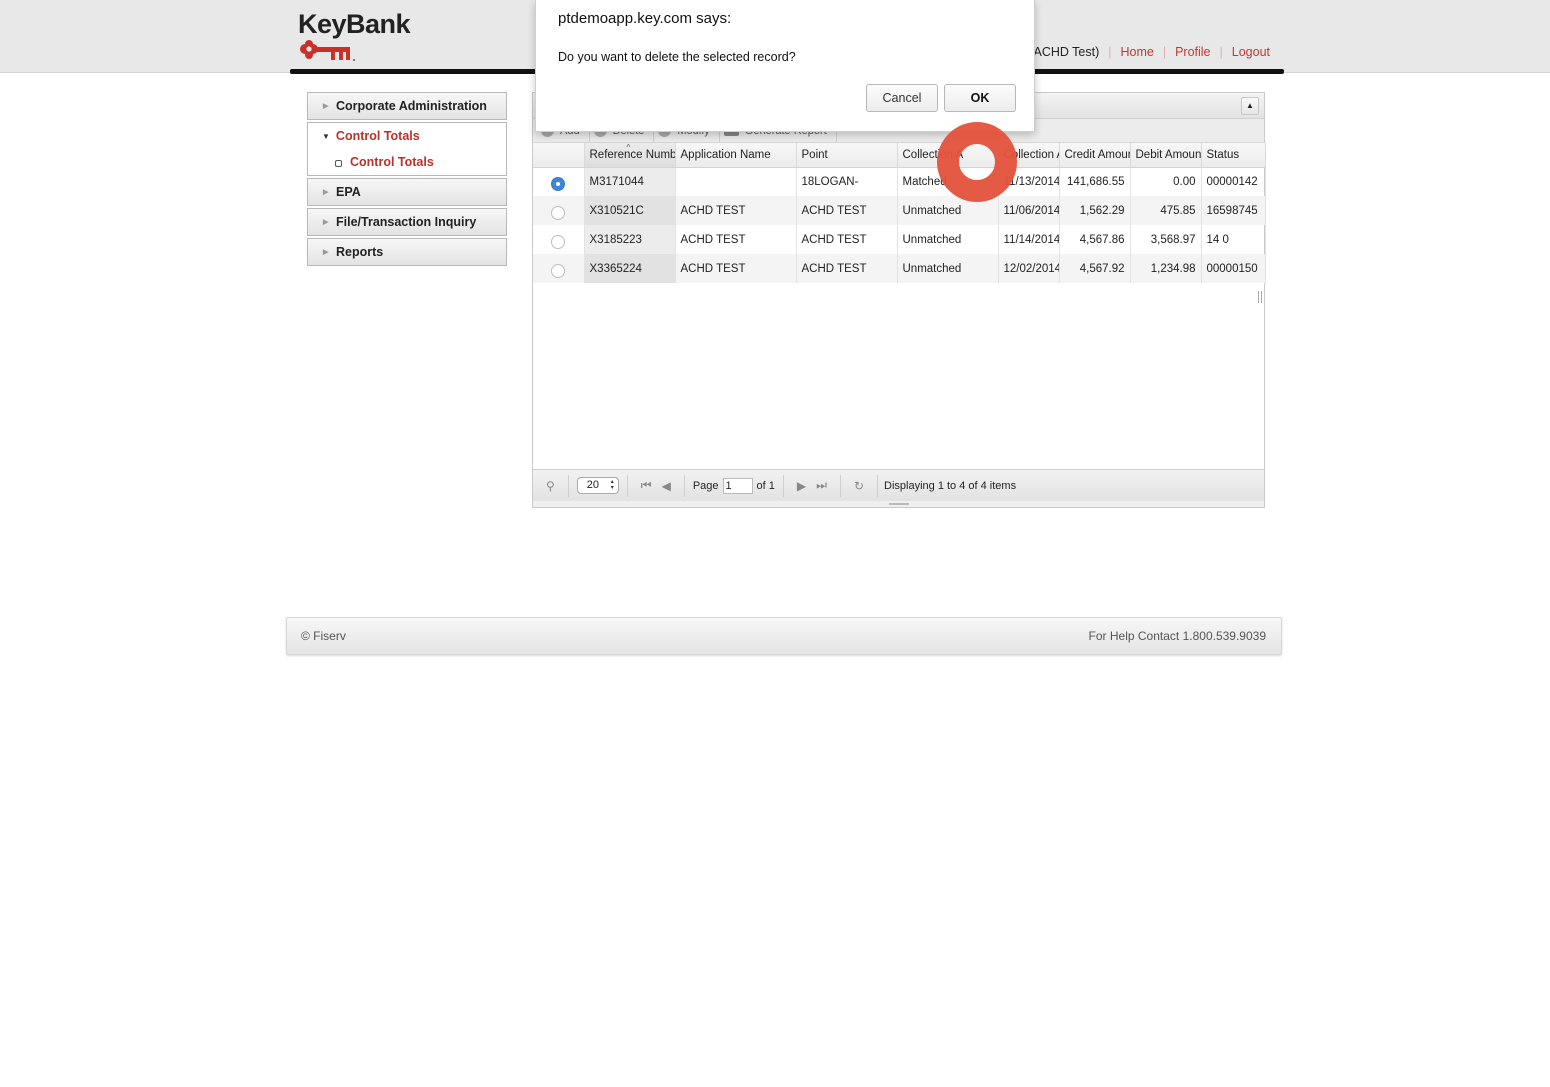  What do you see at coordinates (784, 636) in the screenshot?
I see `footer: © Fiserv For Help Contact 1.800.539.9039` at bounding box center [784, 636].